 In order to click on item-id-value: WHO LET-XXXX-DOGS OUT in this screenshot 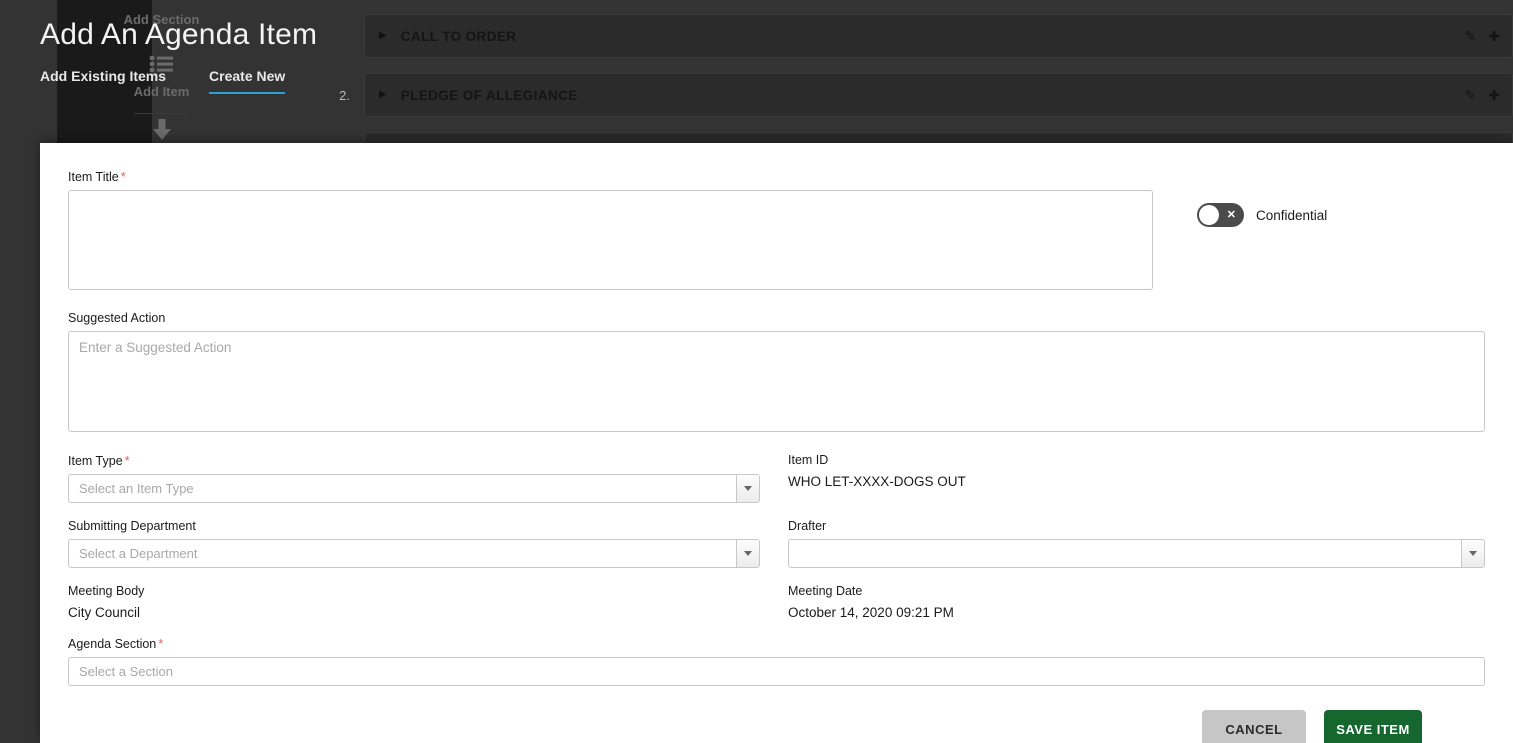, I will do `click(877, 481)`.